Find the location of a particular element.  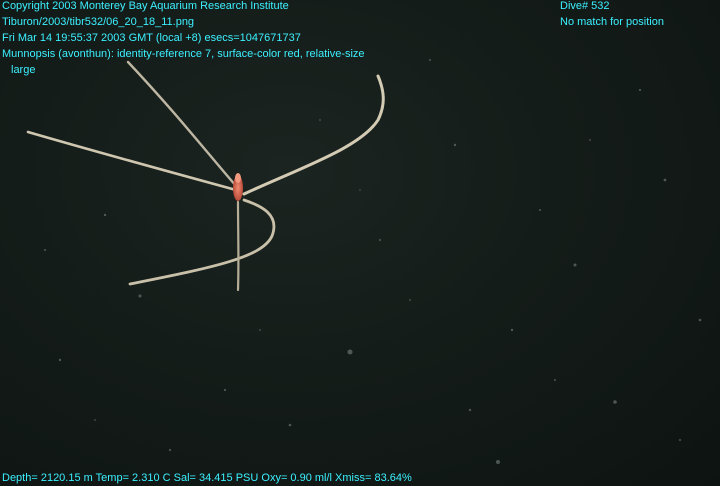

dive-number-text: Dive# 532 is located at coordinates (585, 6).